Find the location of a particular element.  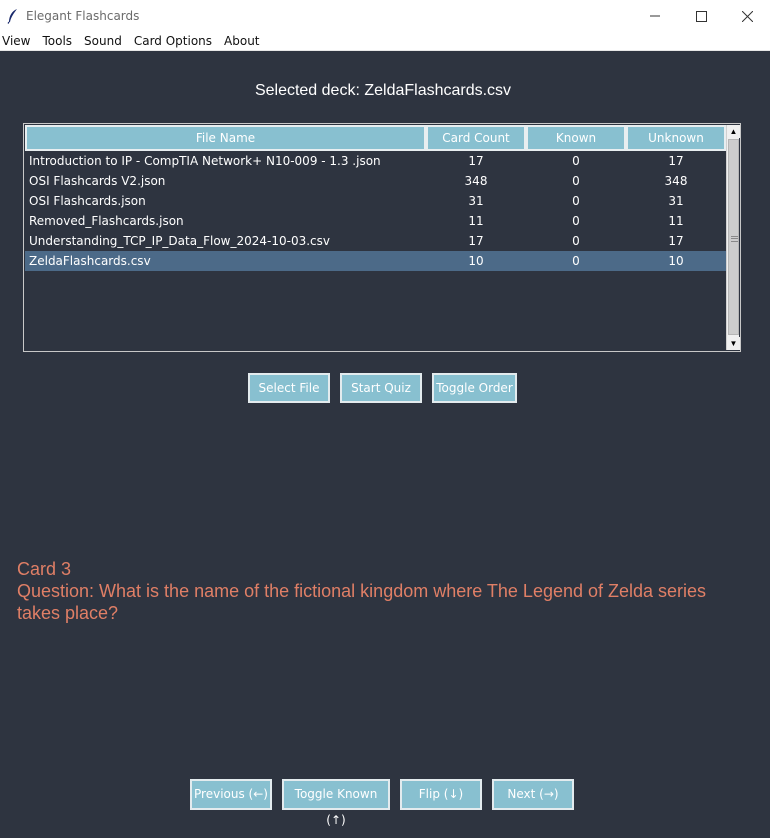

column-header-unknown: Unknown is located at coordinates (676, 138).